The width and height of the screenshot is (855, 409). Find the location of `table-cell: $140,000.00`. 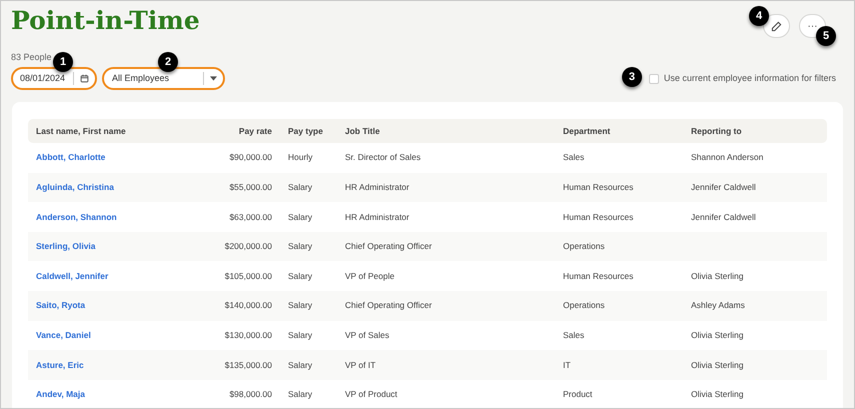

table-cell: $140,000.00 is located at coordinates (248, 305).